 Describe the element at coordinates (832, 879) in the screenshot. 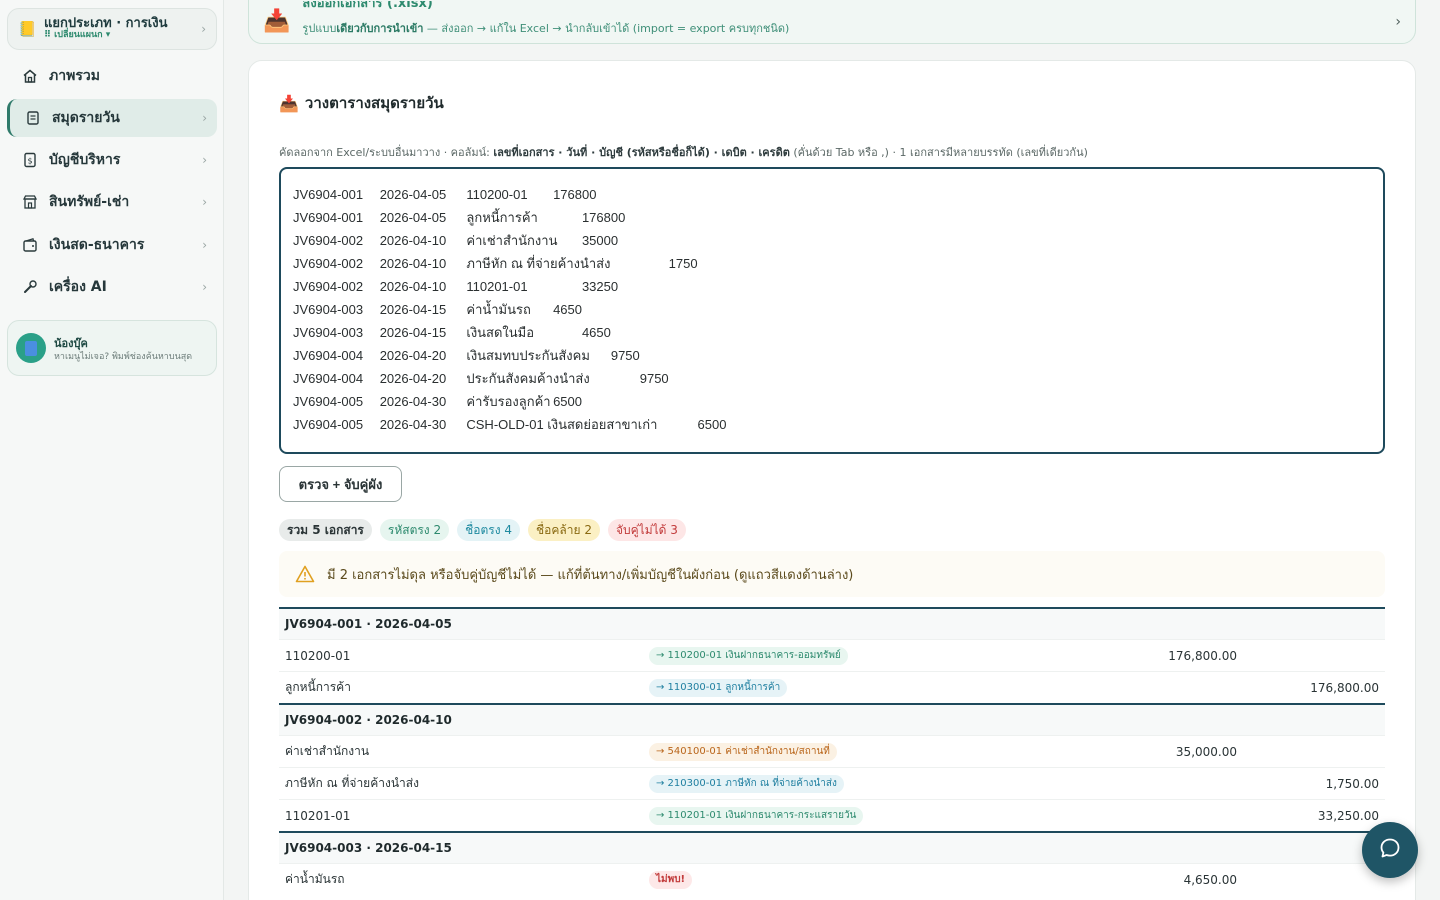

I see `table-row: ค่าน้ำมันรถ ไม่พบ! 4,650.00` at that location.